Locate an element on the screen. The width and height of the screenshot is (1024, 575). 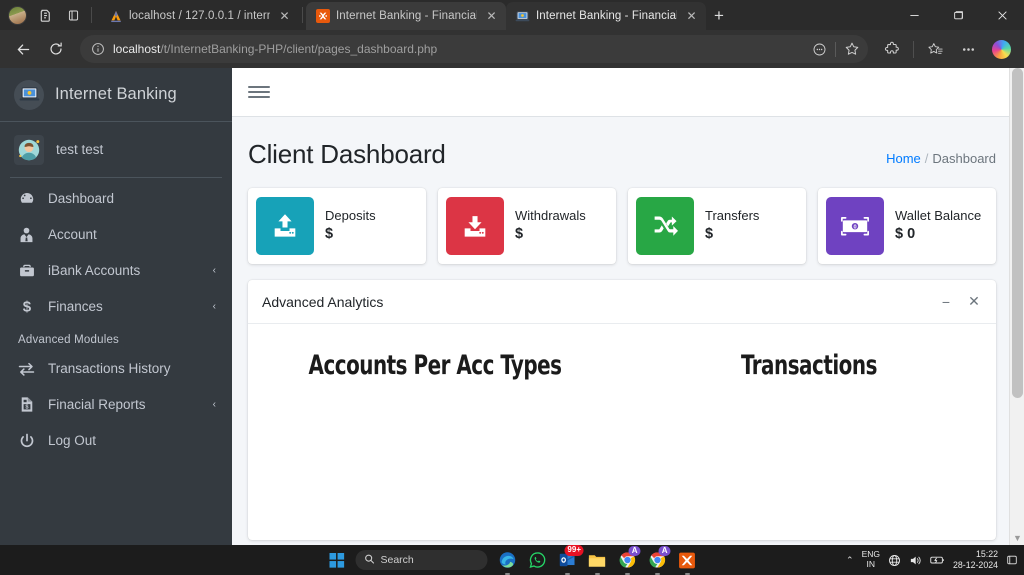
taskbar-app-chrome-1: A is located at coordinates (629, 560).